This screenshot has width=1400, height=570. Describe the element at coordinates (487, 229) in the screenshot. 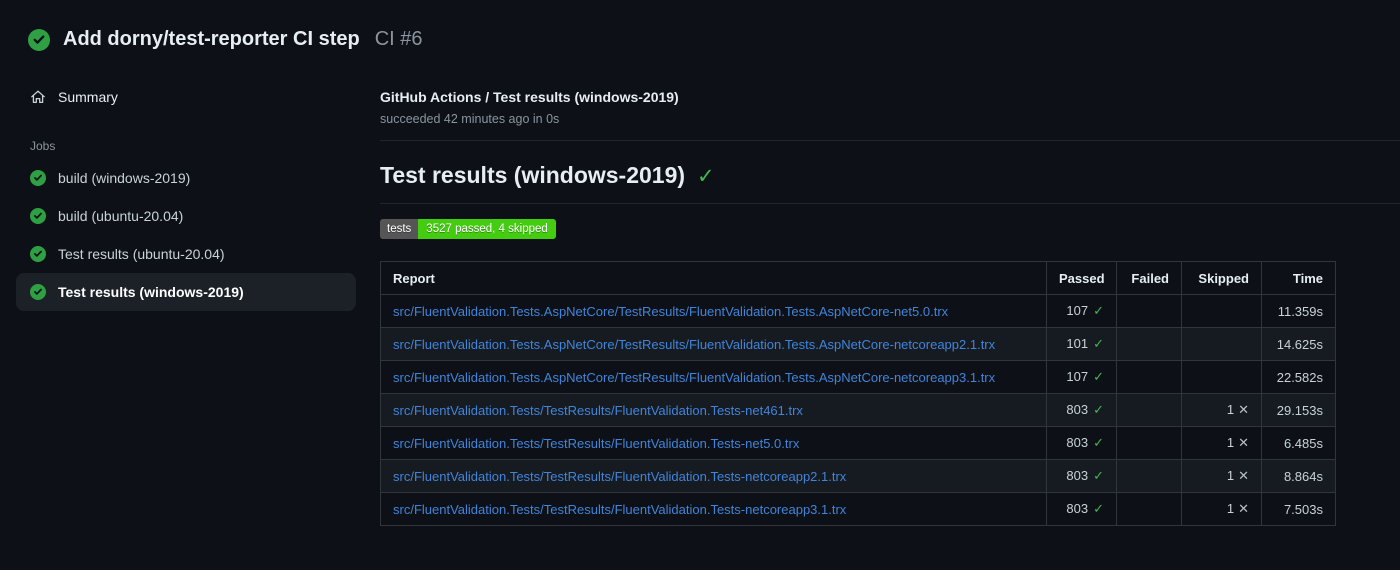

I see `badge-value: 3527 passed, 4 skipped` at that location.